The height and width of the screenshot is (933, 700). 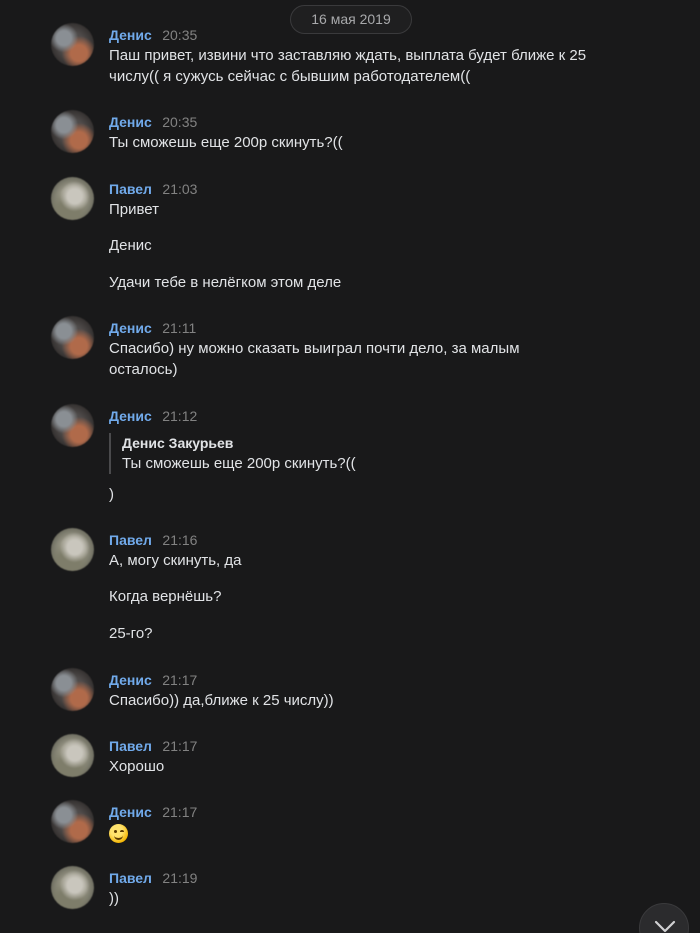 What do you see at coordinates (130, 245) in the screenshot?
I see `message-text: Денис` at bounding box center [130, 245].